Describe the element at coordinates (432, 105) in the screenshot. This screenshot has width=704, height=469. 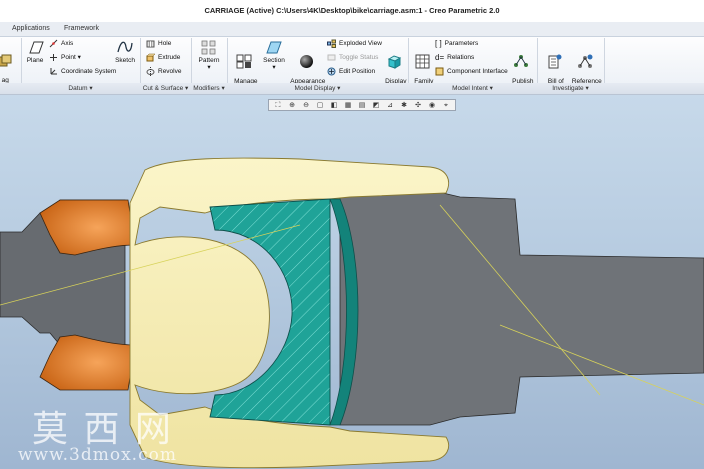
I see `appearance-icon: ◉` at that location.